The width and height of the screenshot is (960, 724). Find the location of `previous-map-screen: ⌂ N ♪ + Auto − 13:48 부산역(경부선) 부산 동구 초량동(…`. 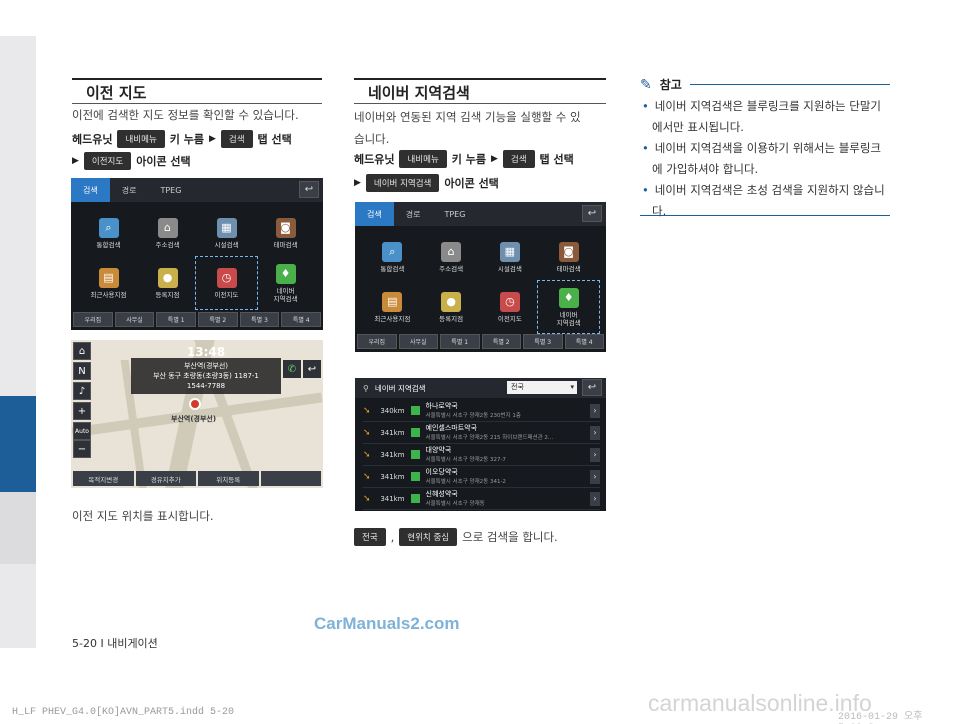

previous-map-screen: ⌂ N ♪ + Auto − 13:48 부산역(경부선) 부산 동구 초량동(… is located at coordinates (197, 414).